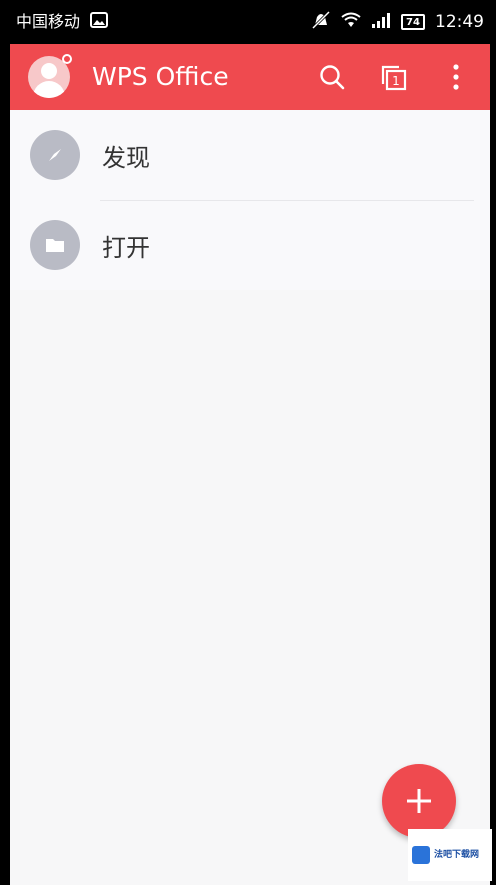  I want to click on tabs-icon: 1, so click(394, 77).